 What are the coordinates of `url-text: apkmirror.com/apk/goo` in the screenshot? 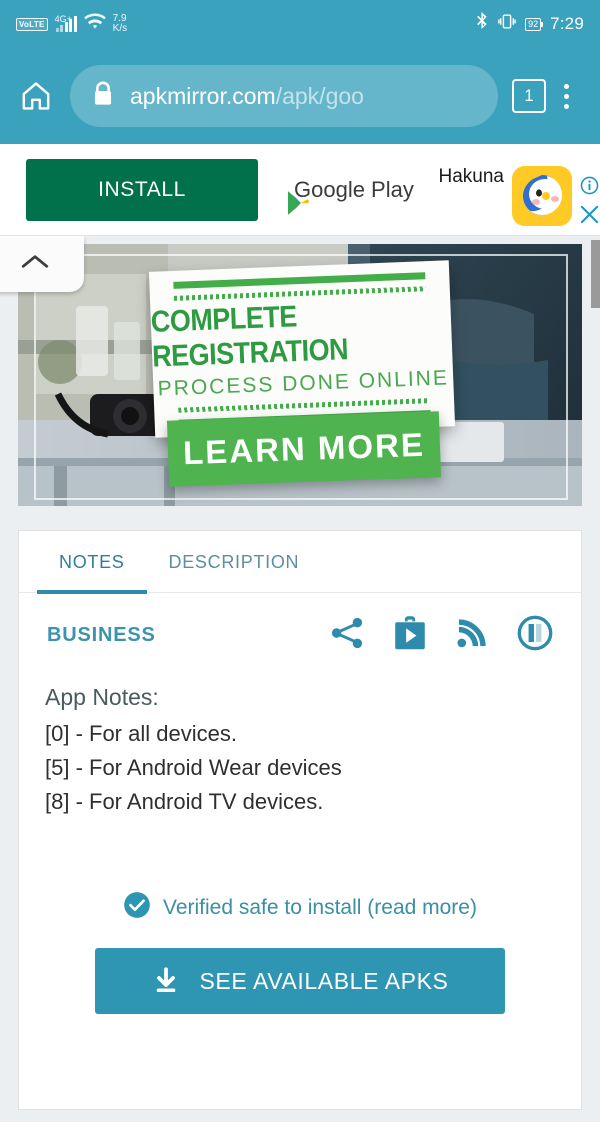 It's located at (247, 96).